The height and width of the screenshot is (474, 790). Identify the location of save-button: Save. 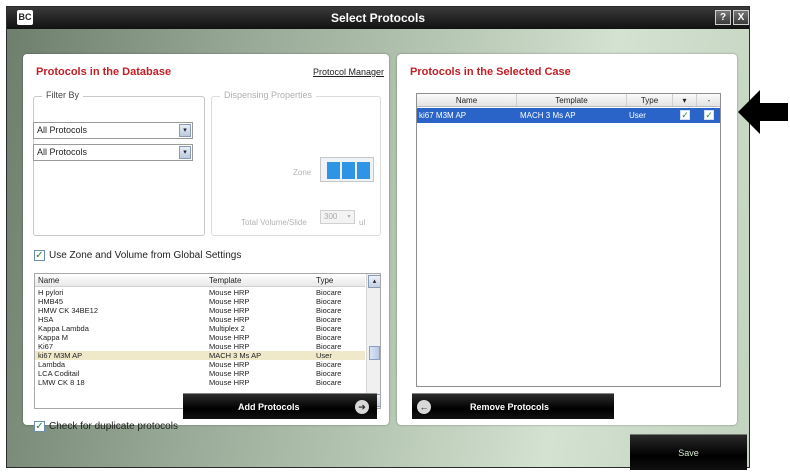
(688, 452).